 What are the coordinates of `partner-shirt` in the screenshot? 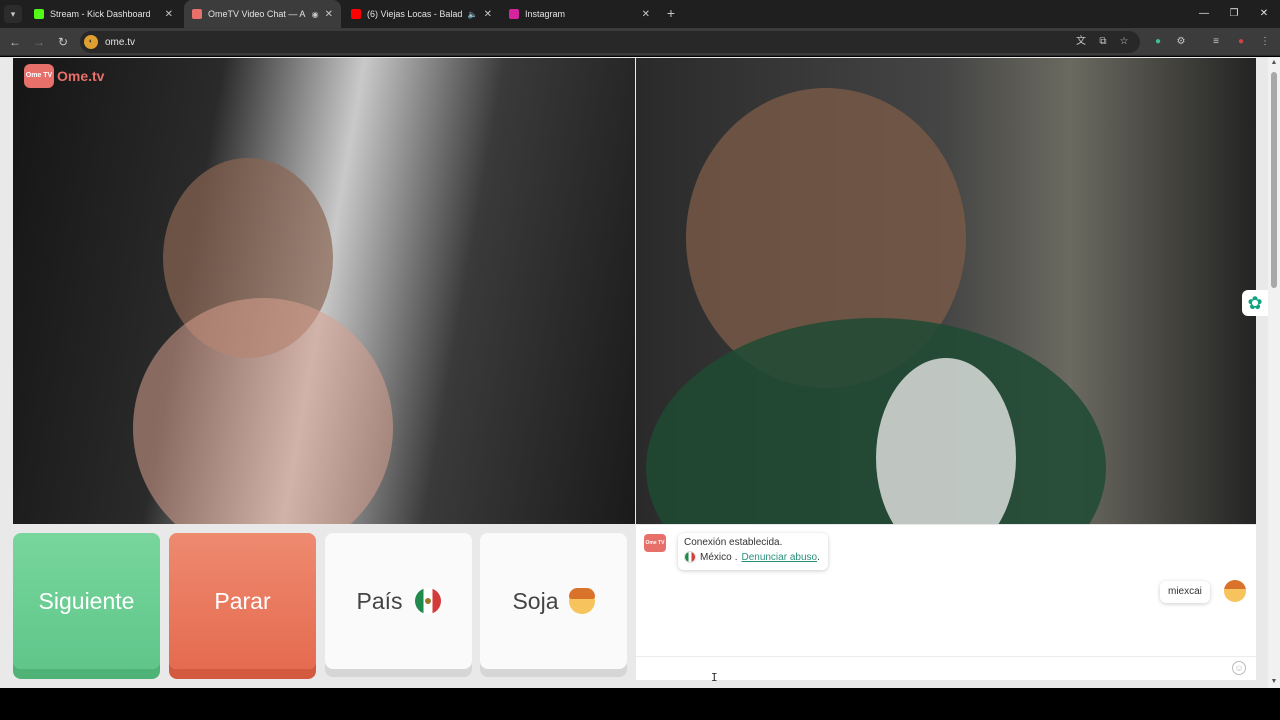 It's located at (263, 411).